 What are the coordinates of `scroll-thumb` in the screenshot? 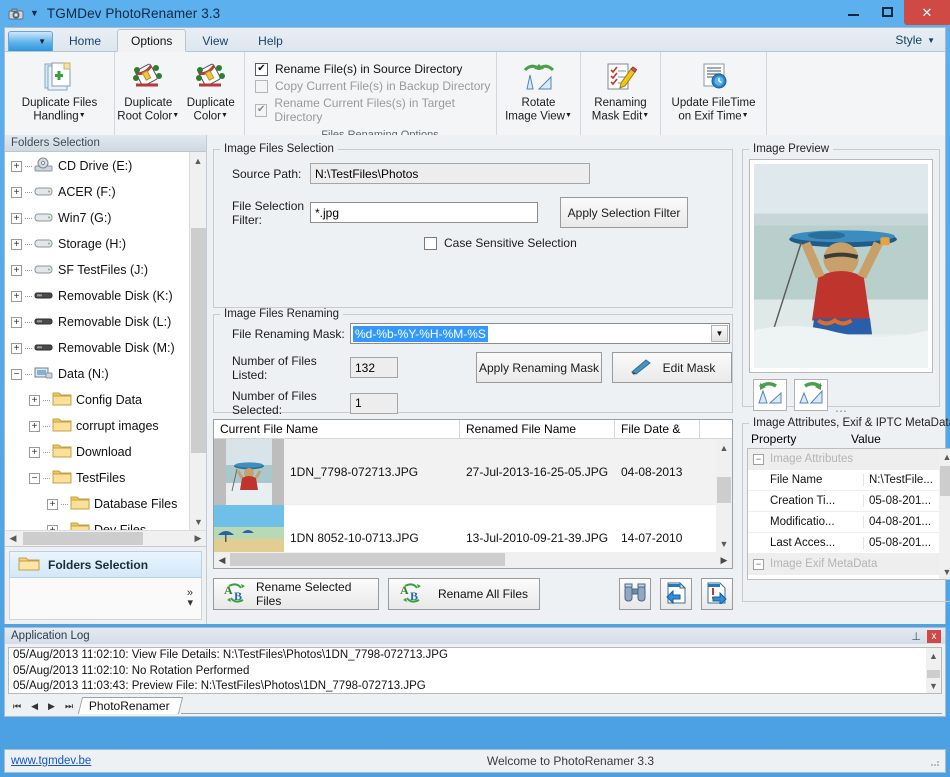 It's located at (945, 481).